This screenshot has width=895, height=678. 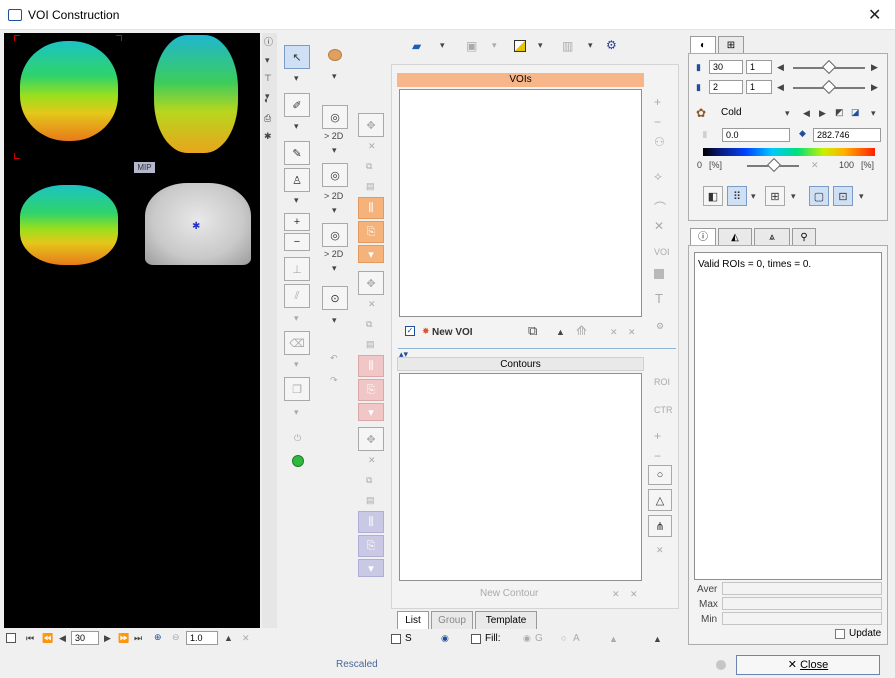 I want to click on contour-2d-button-3: ◎, so click(x=335, y=235).